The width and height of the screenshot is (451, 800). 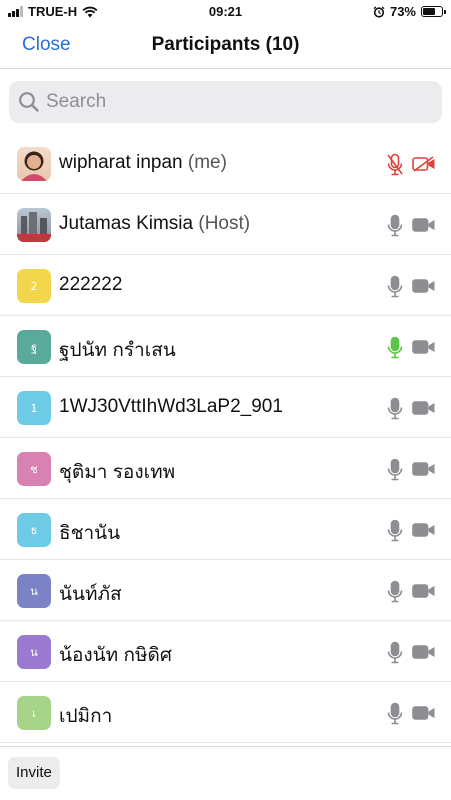 What do you see at coordinates (225, 590) in the screenshot?
I see `participant-row: น นันท์ภัส` at bounding box center [225, 590].